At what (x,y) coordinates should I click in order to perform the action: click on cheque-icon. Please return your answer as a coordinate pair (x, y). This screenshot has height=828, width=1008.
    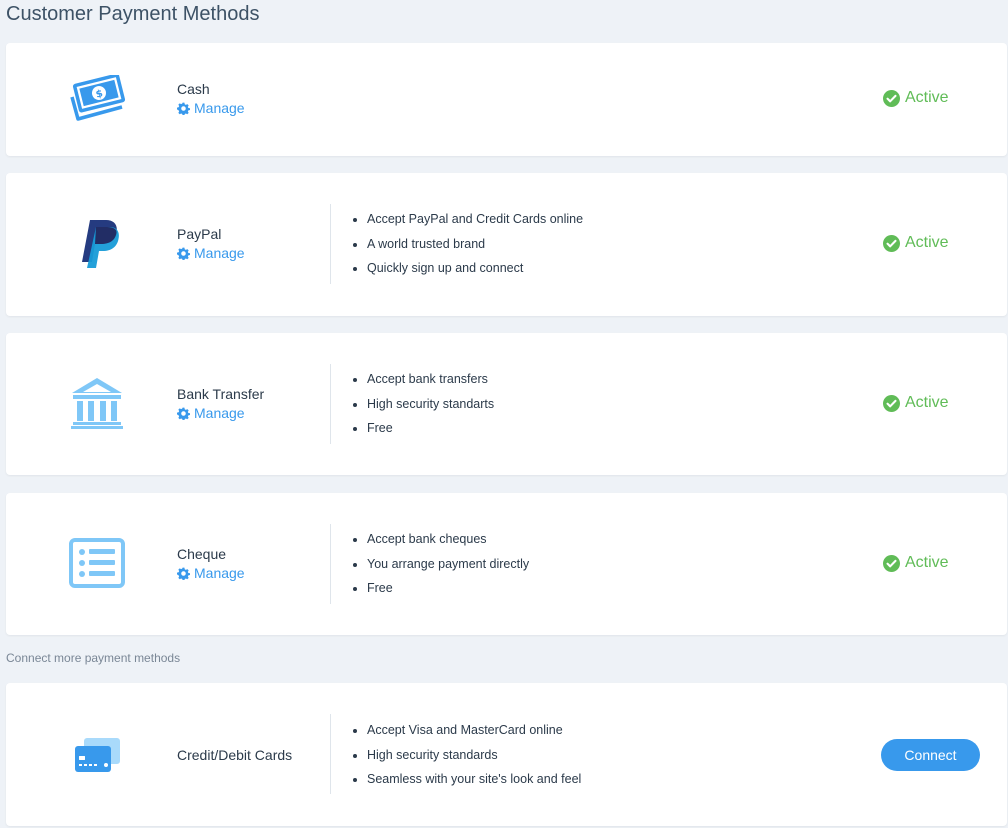
    Looking at the image, I should click on (97, 563).